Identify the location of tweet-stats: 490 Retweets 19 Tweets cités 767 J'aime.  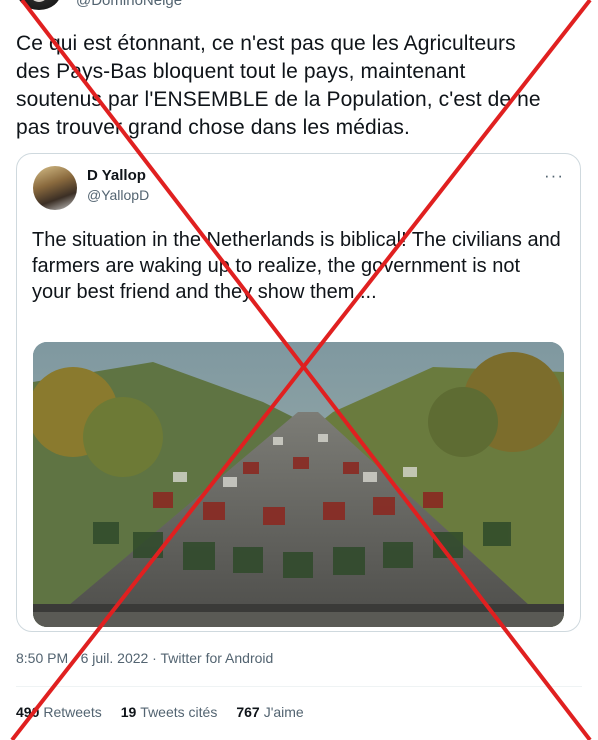
(160, 712).